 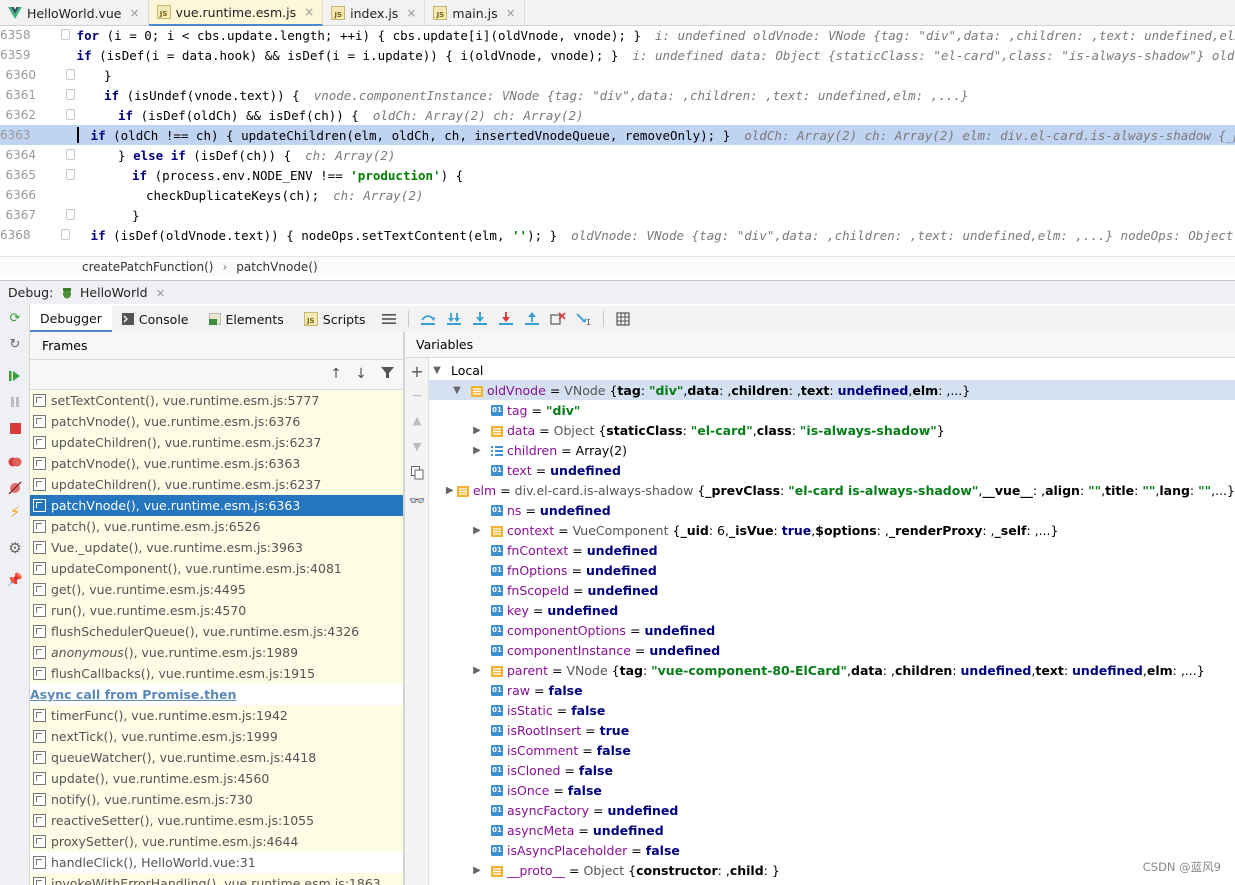 I want to click on step-into-icon, so click(x=480, y=319).